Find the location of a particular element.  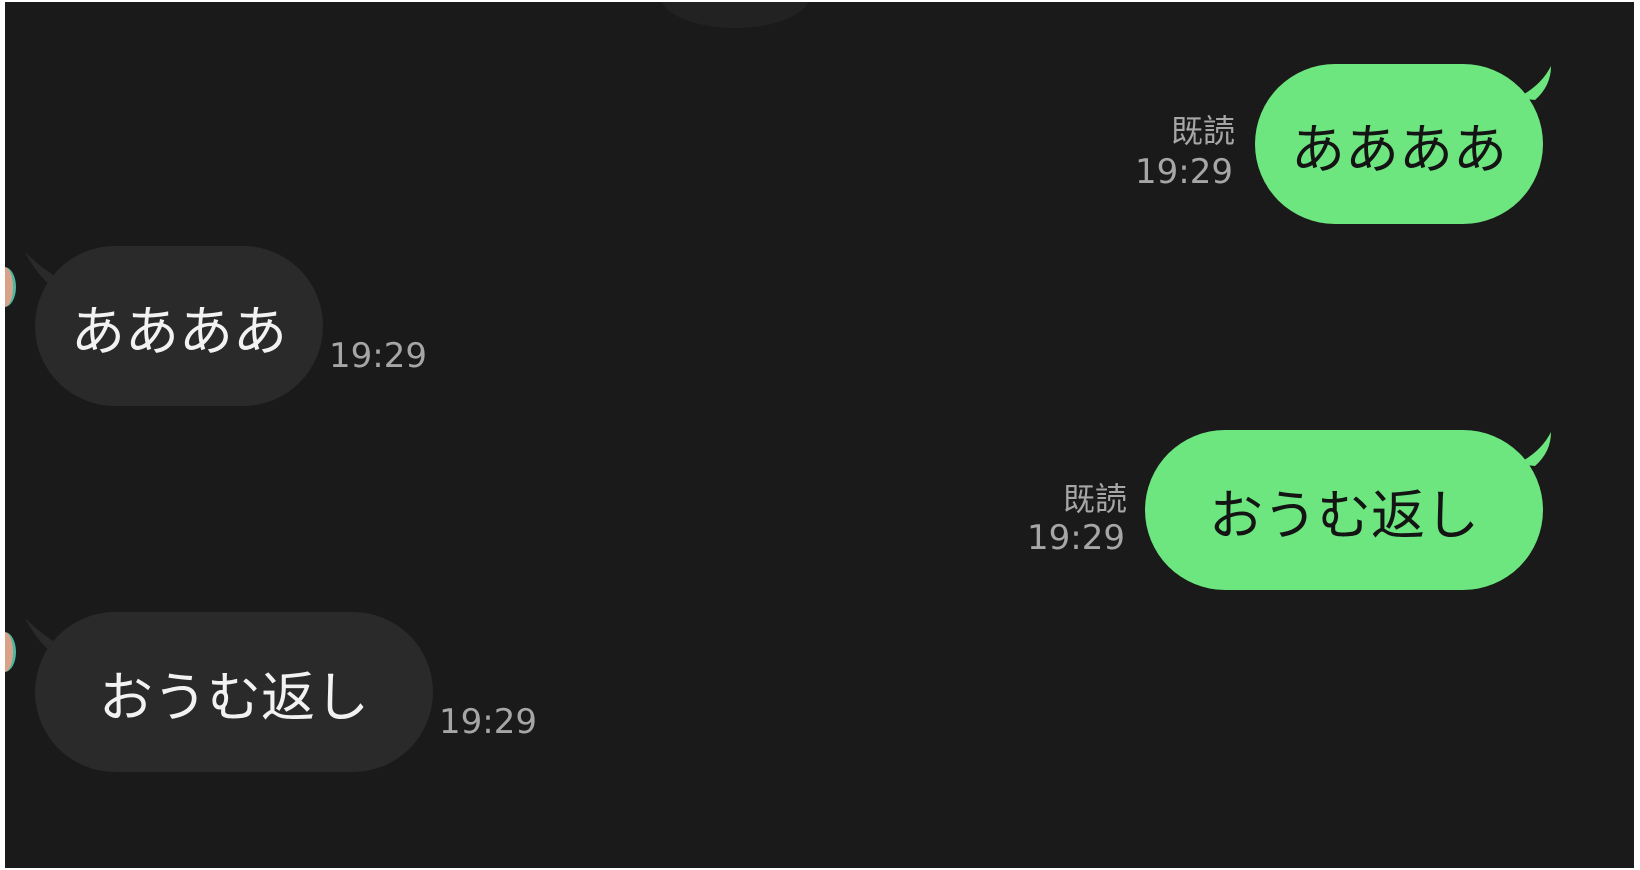

message-bubble-received: ああああ is located at coordinates (179, 326).